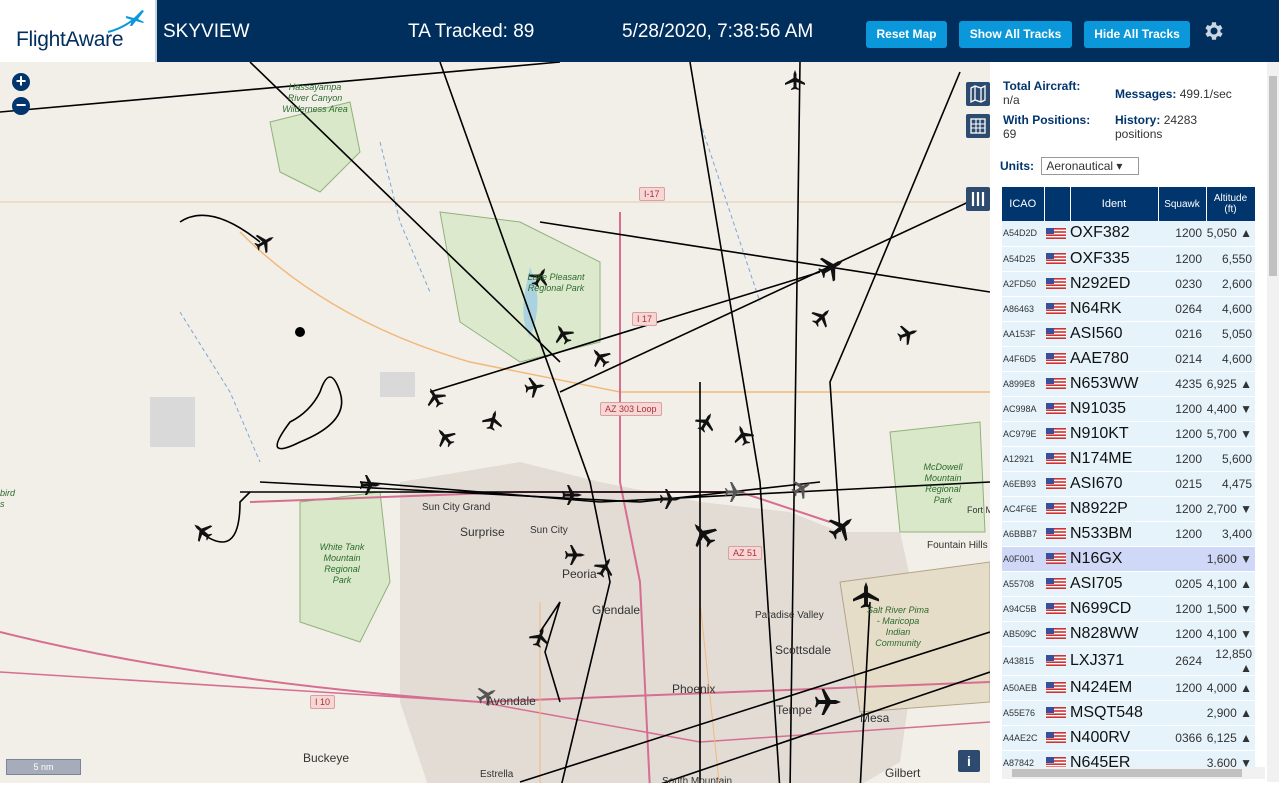 The image size is (1279, 791). What do you see at coordinates (1128, 559) in the screenshot?
I see `table-row: A0F001 N16GX 1,600 ▼` at bounding box center [1128, 559].